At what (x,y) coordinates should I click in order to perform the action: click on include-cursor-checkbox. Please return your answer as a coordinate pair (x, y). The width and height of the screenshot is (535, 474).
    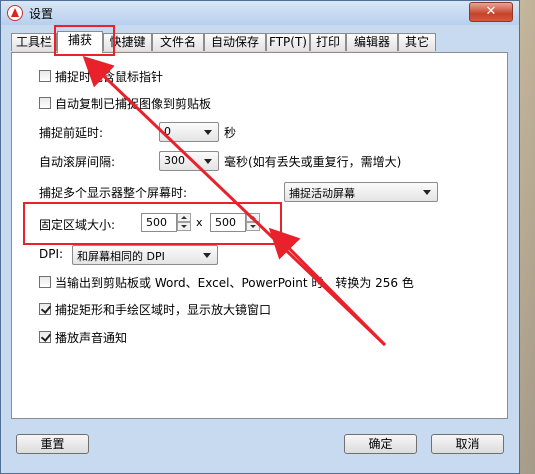
    Looking at the image, I should click on (45, 76).